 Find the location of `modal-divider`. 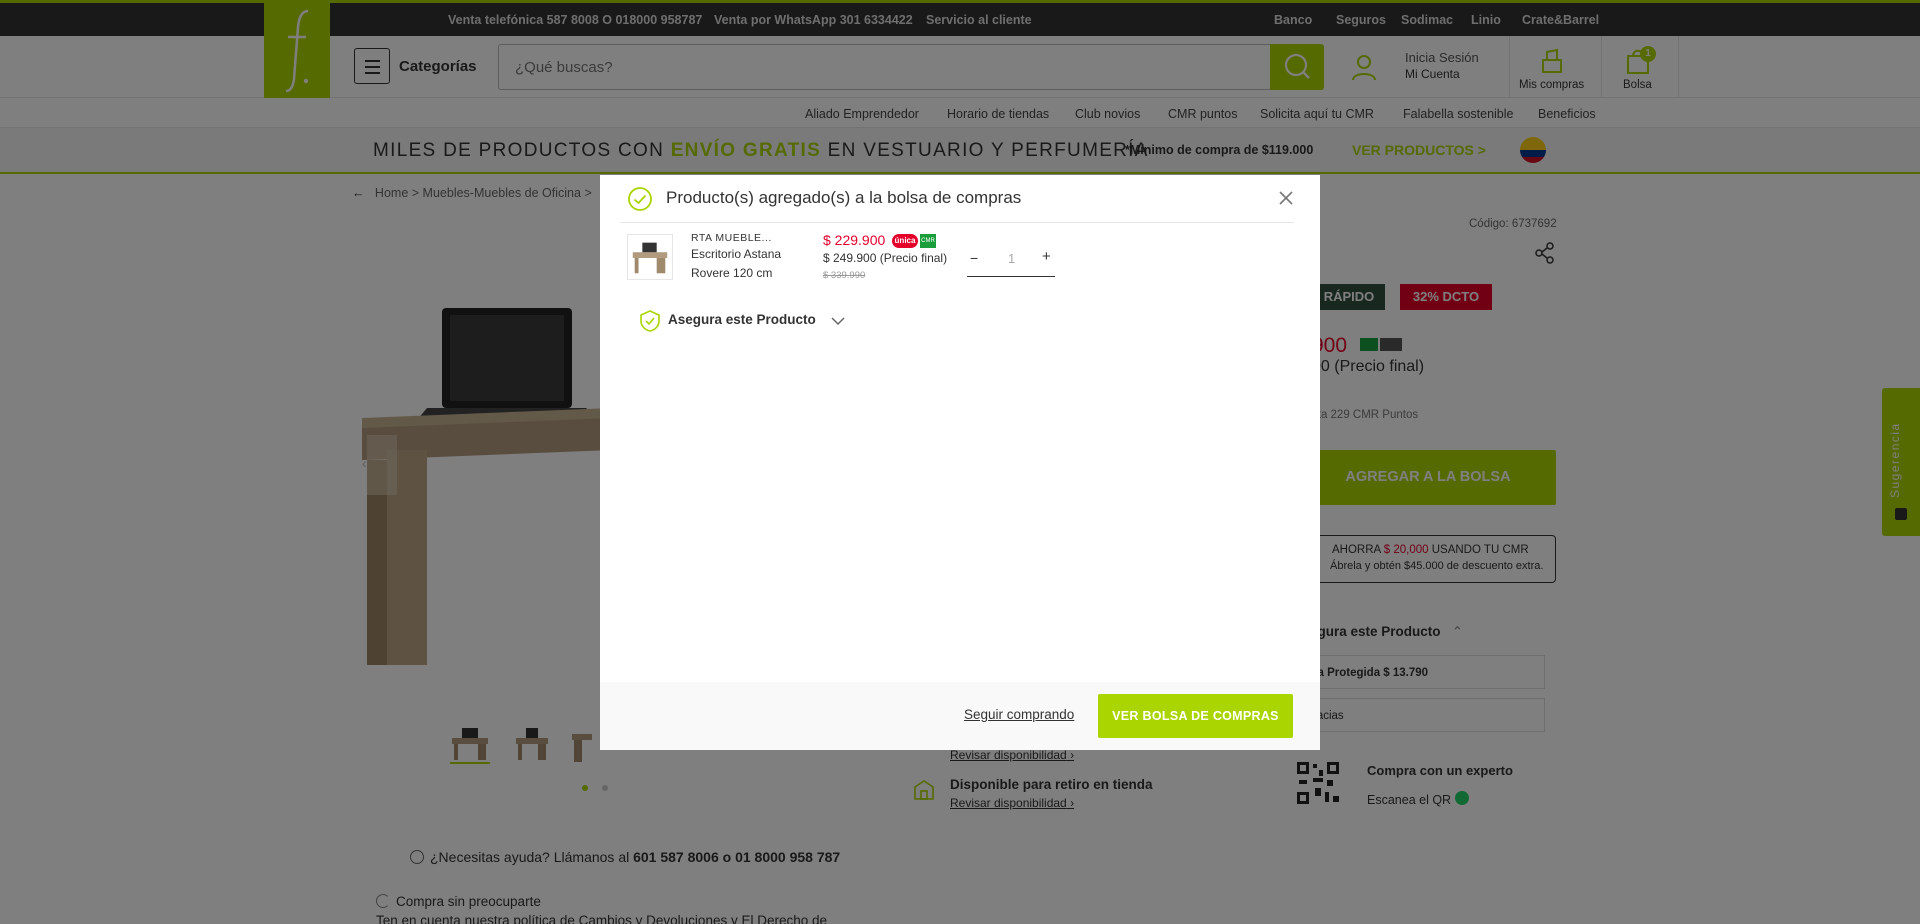

modal-divider is located at coordinates (957, 222).